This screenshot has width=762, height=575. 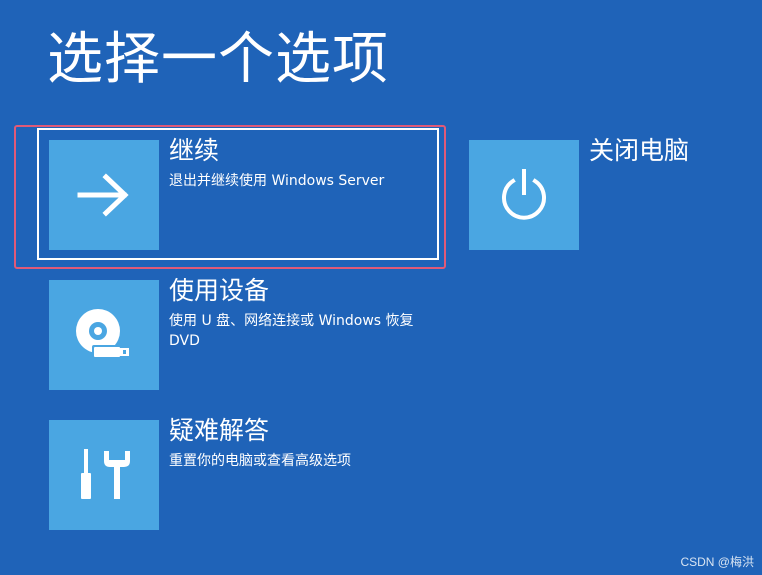 I want to click on troubleshoot-description: 重置你的电脑或查看高级选项, so click(x=260, y=461).